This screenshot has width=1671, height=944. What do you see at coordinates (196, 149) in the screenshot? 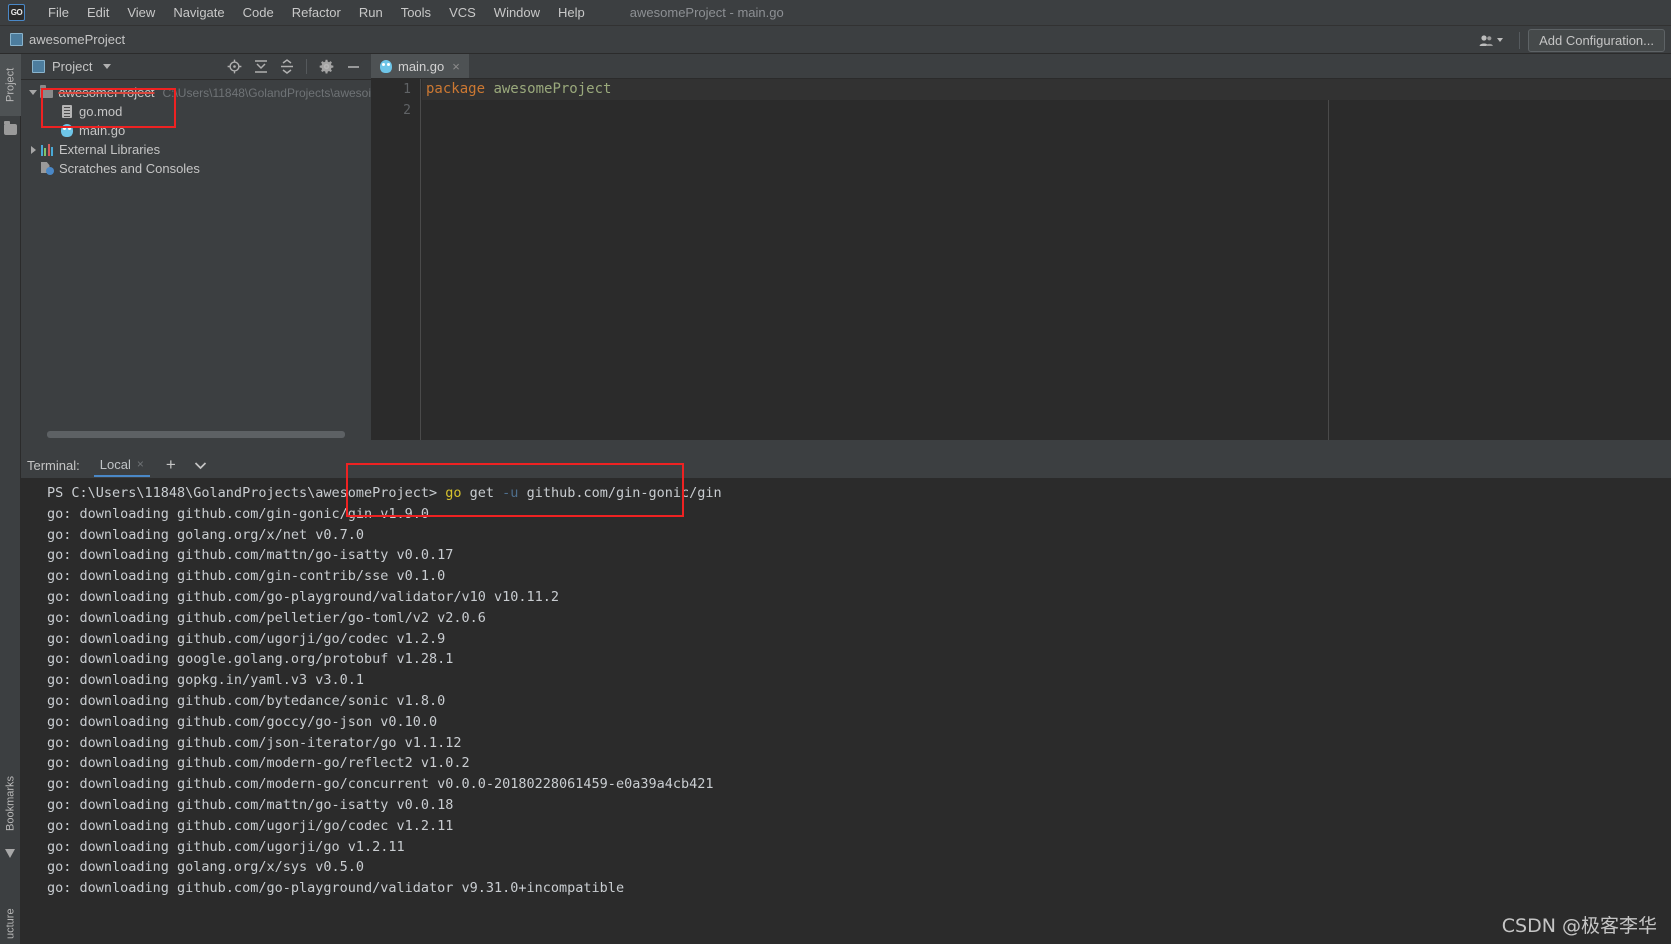
I see `tree-item-external-libraries: External Libraries` at bounding box center [196, 149].